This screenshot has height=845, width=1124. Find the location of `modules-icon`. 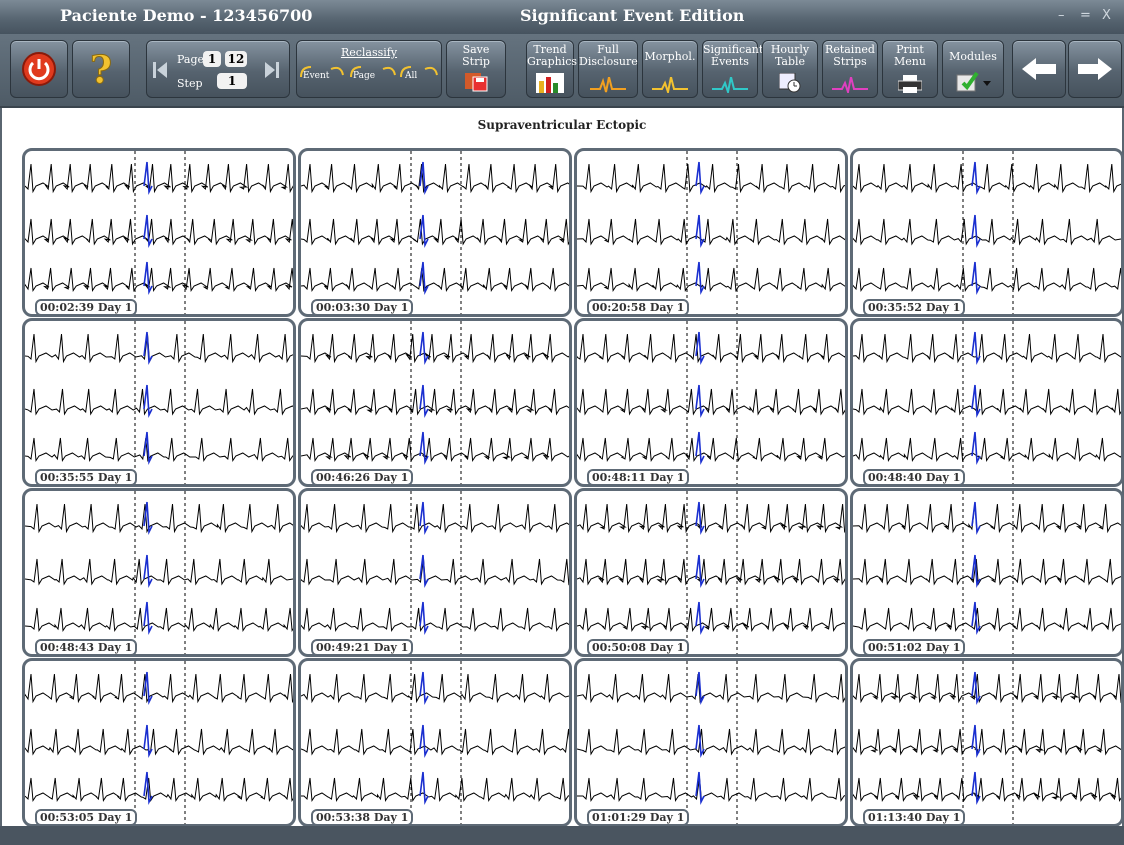

modules-icon is located at coordinates (973, 81).